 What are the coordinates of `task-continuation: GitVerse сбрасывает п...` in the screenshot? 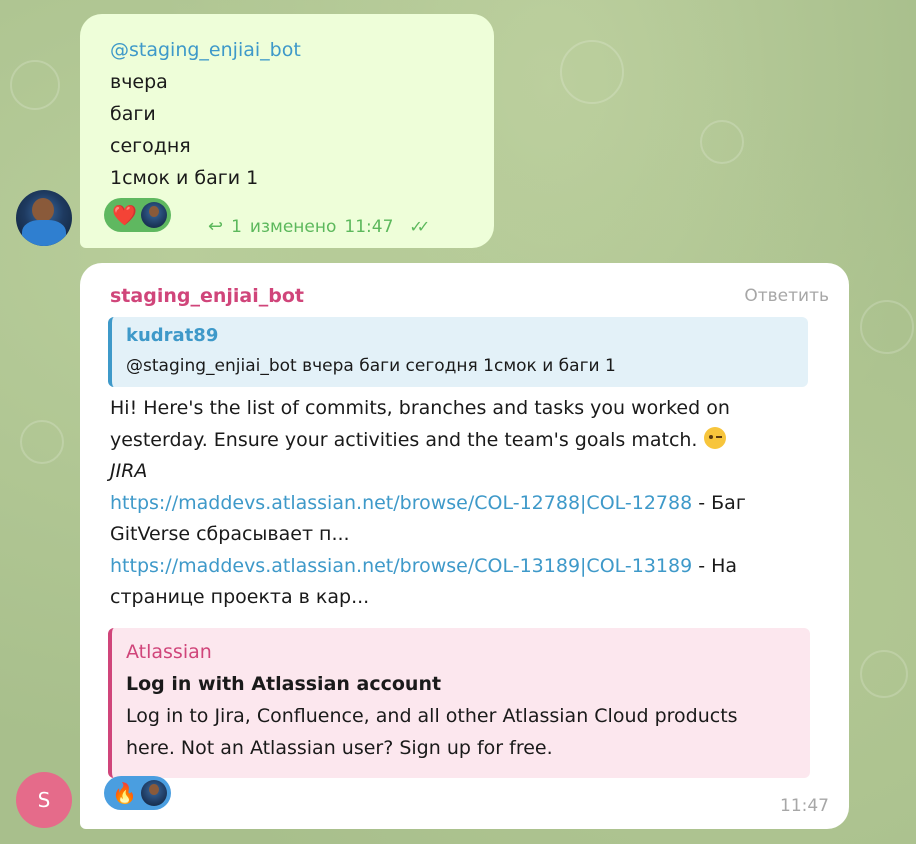 It's located at (230, 534).